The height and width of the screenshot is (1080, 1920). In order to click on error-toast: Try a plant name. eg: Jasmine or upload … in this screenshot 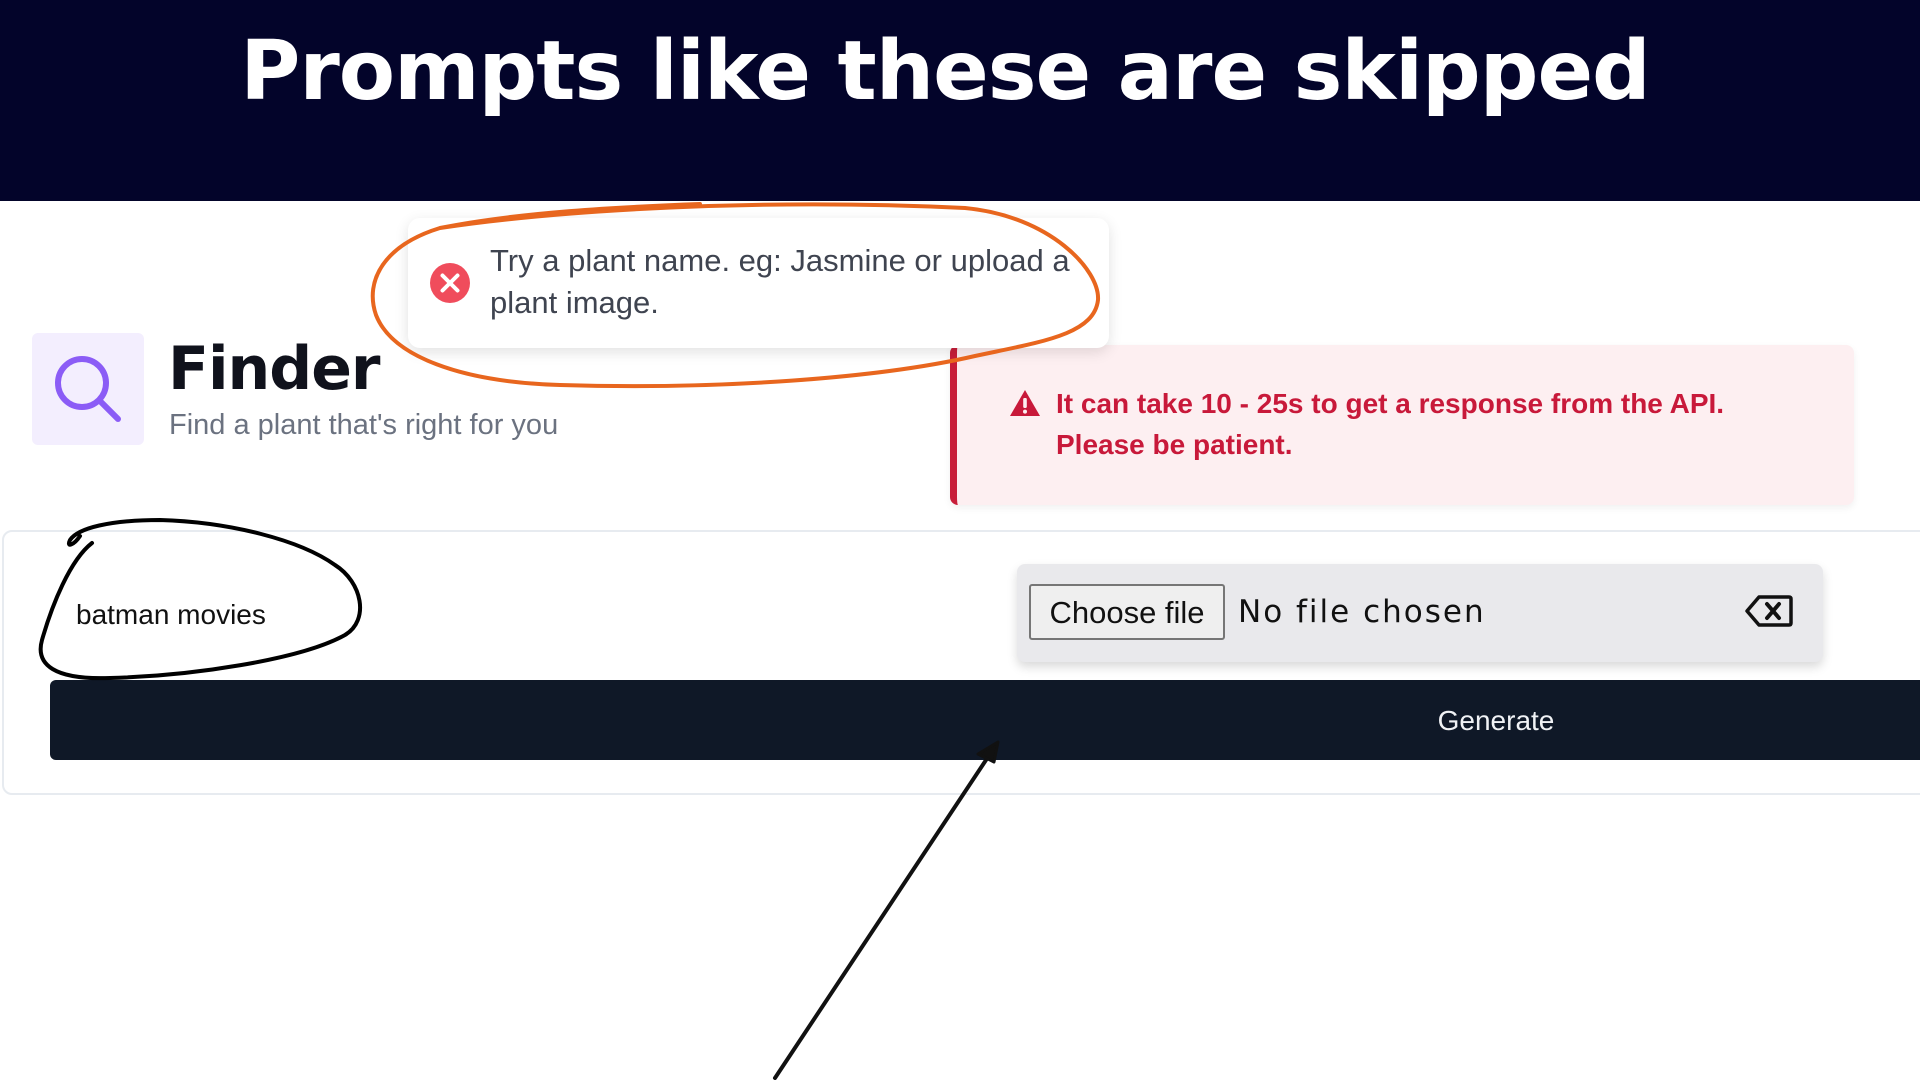, I will do `click(758, 283)`.